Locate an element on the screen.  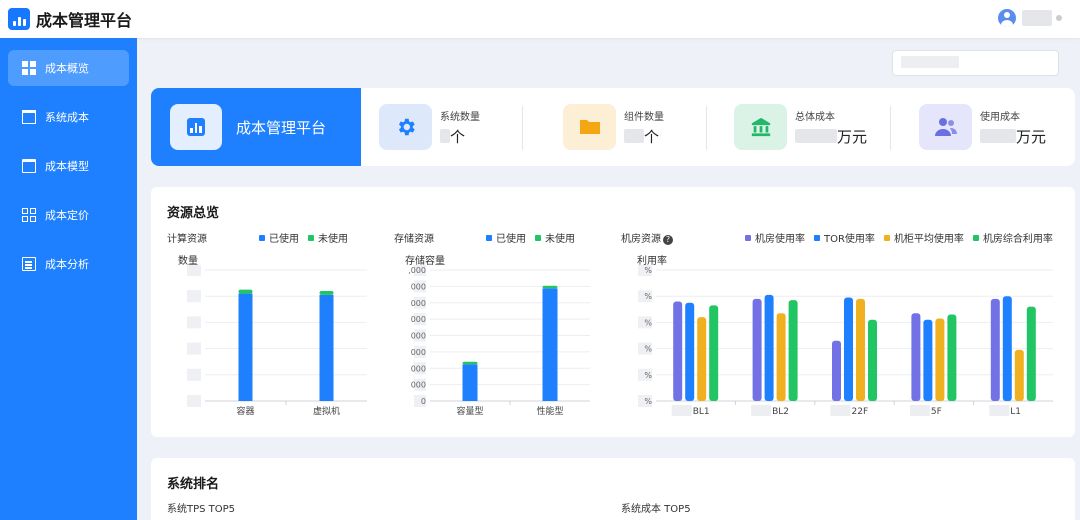
x-tick-label: 虚拟机 is located at coordinates (326, 411).